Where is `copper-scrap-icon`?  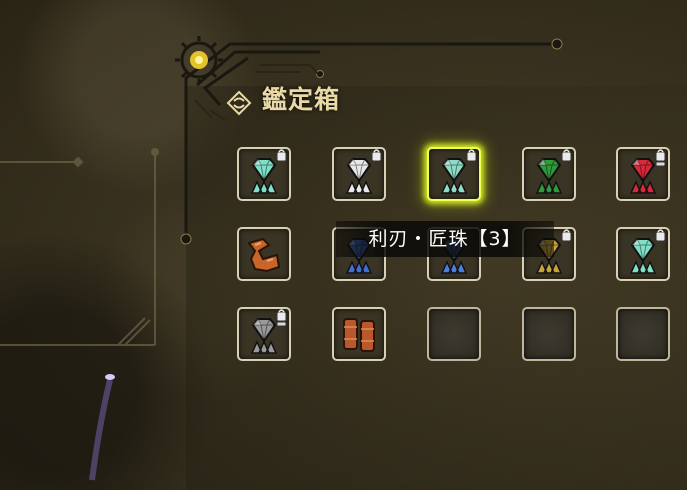
copper-scrap-icon is located at coordinates (264, 255).